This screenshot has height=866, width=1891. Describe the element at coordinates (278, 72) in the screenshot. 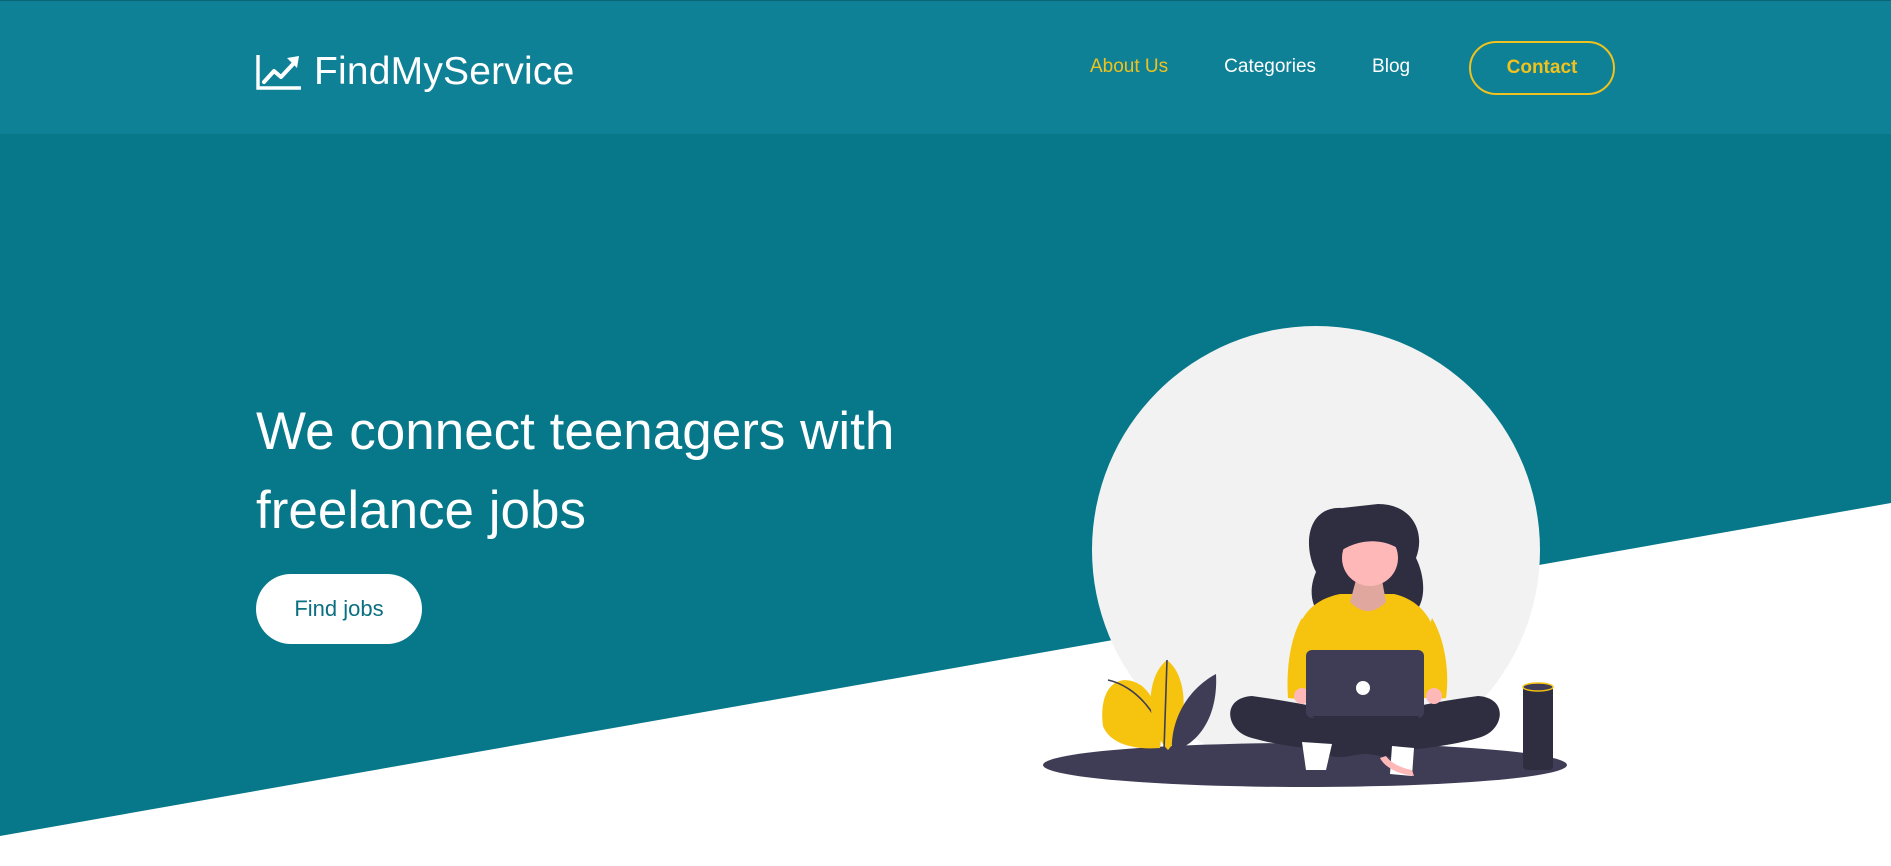

I see `trending-up-chart-icon` at that location.